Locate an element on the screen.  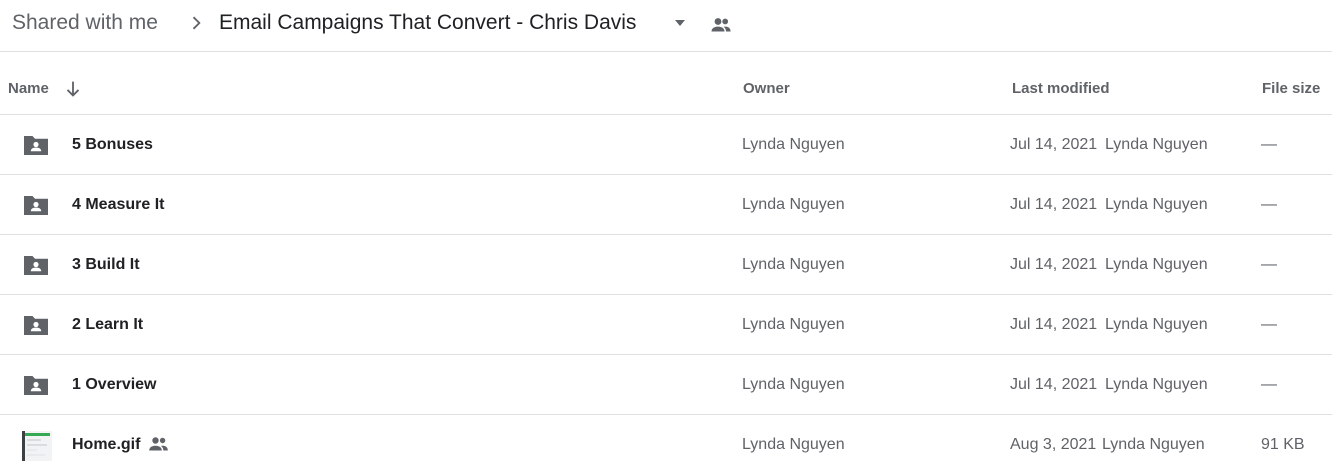
file-name: 1 Overview is located at coordinates (114, 384).